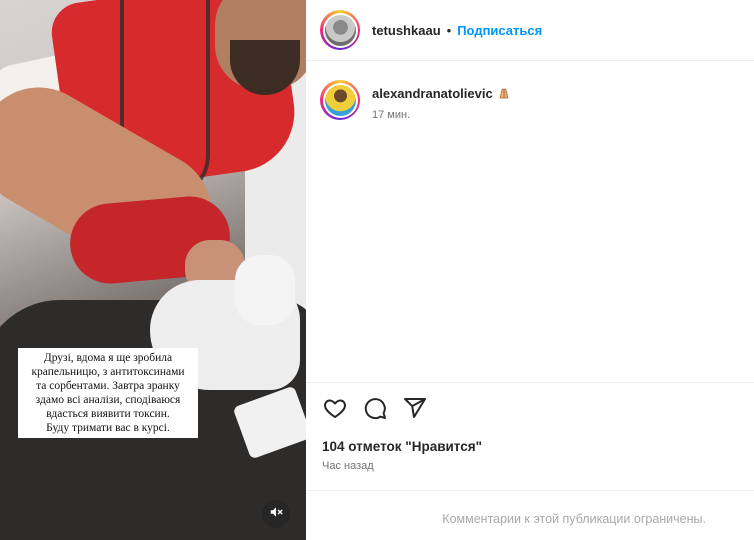 The image size is (754, 540). I want to click on share-button, so click(415, 410).